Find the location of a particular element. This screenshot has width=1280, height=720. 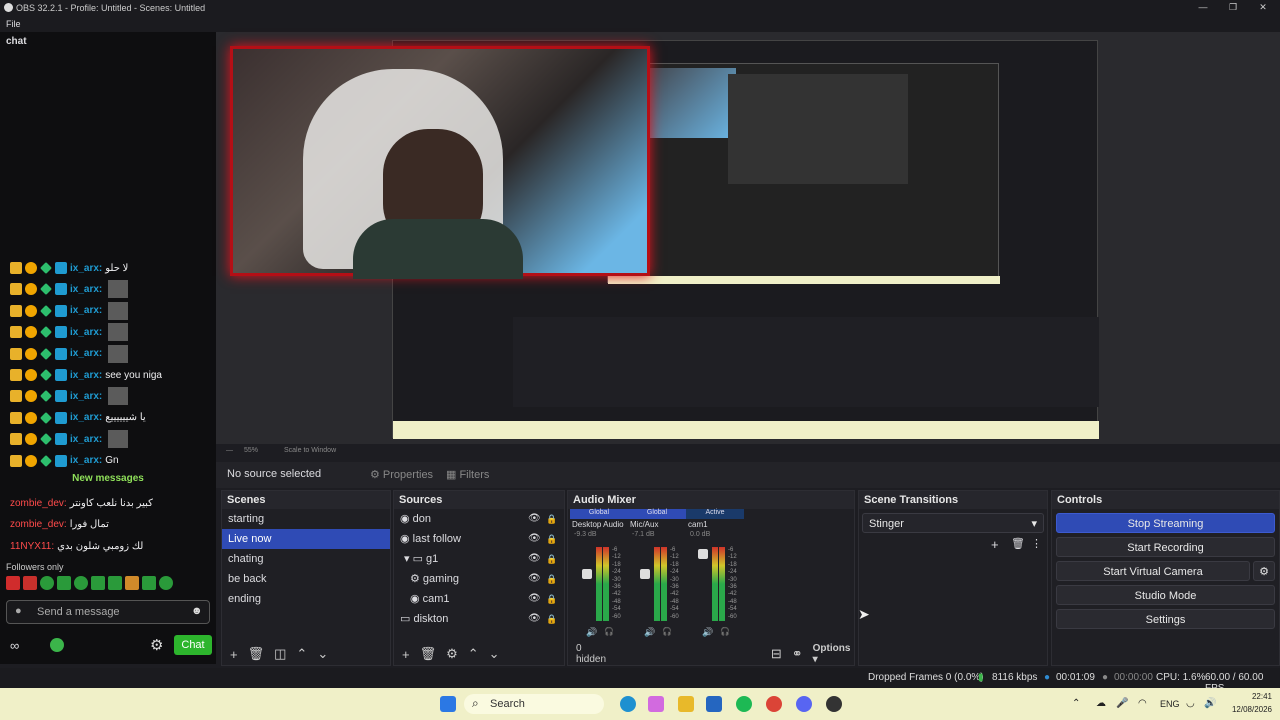

clock-date: 12/08/2026 is located at coordinates (1247, 709).